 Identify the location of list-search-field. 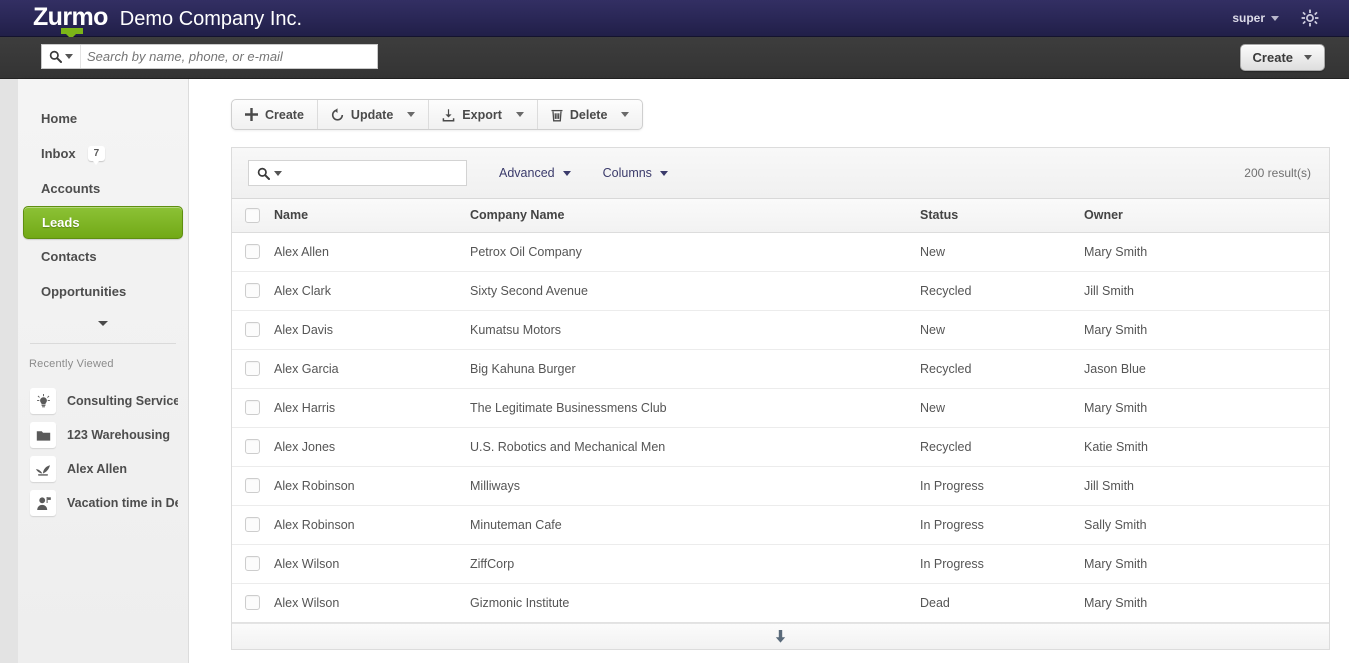
(357, 173).